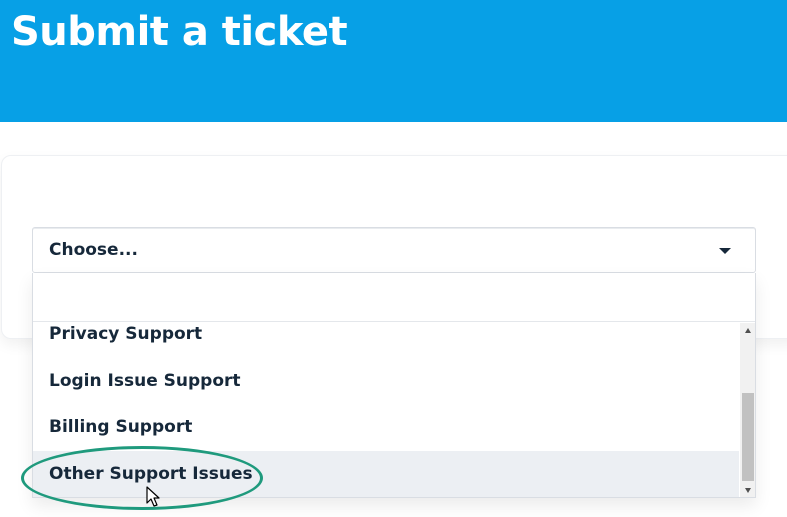  What do you see at coordinates (748, 437) in the screenshot?
I see `scroll-thumb` at bounding box center [748, 437].